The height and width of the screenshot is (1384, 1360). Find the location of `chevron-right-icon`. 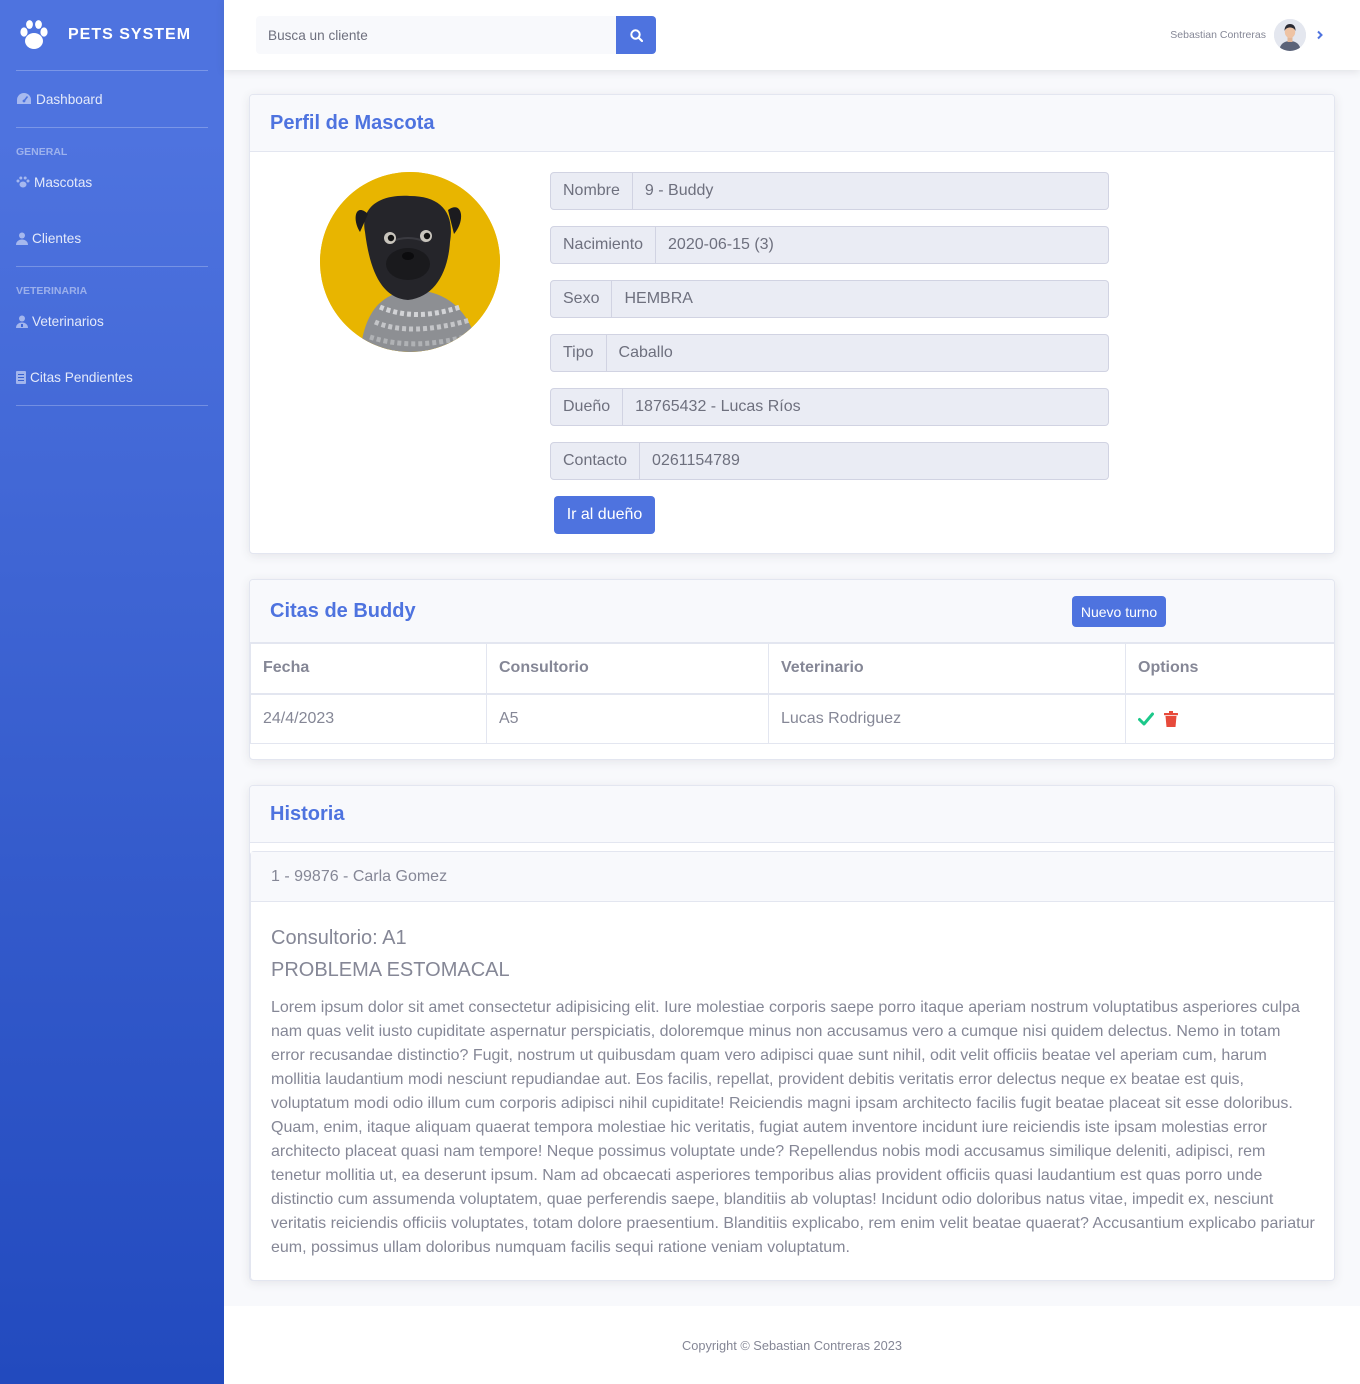

chevron-right-icon is located at coordinates (1320, 35).